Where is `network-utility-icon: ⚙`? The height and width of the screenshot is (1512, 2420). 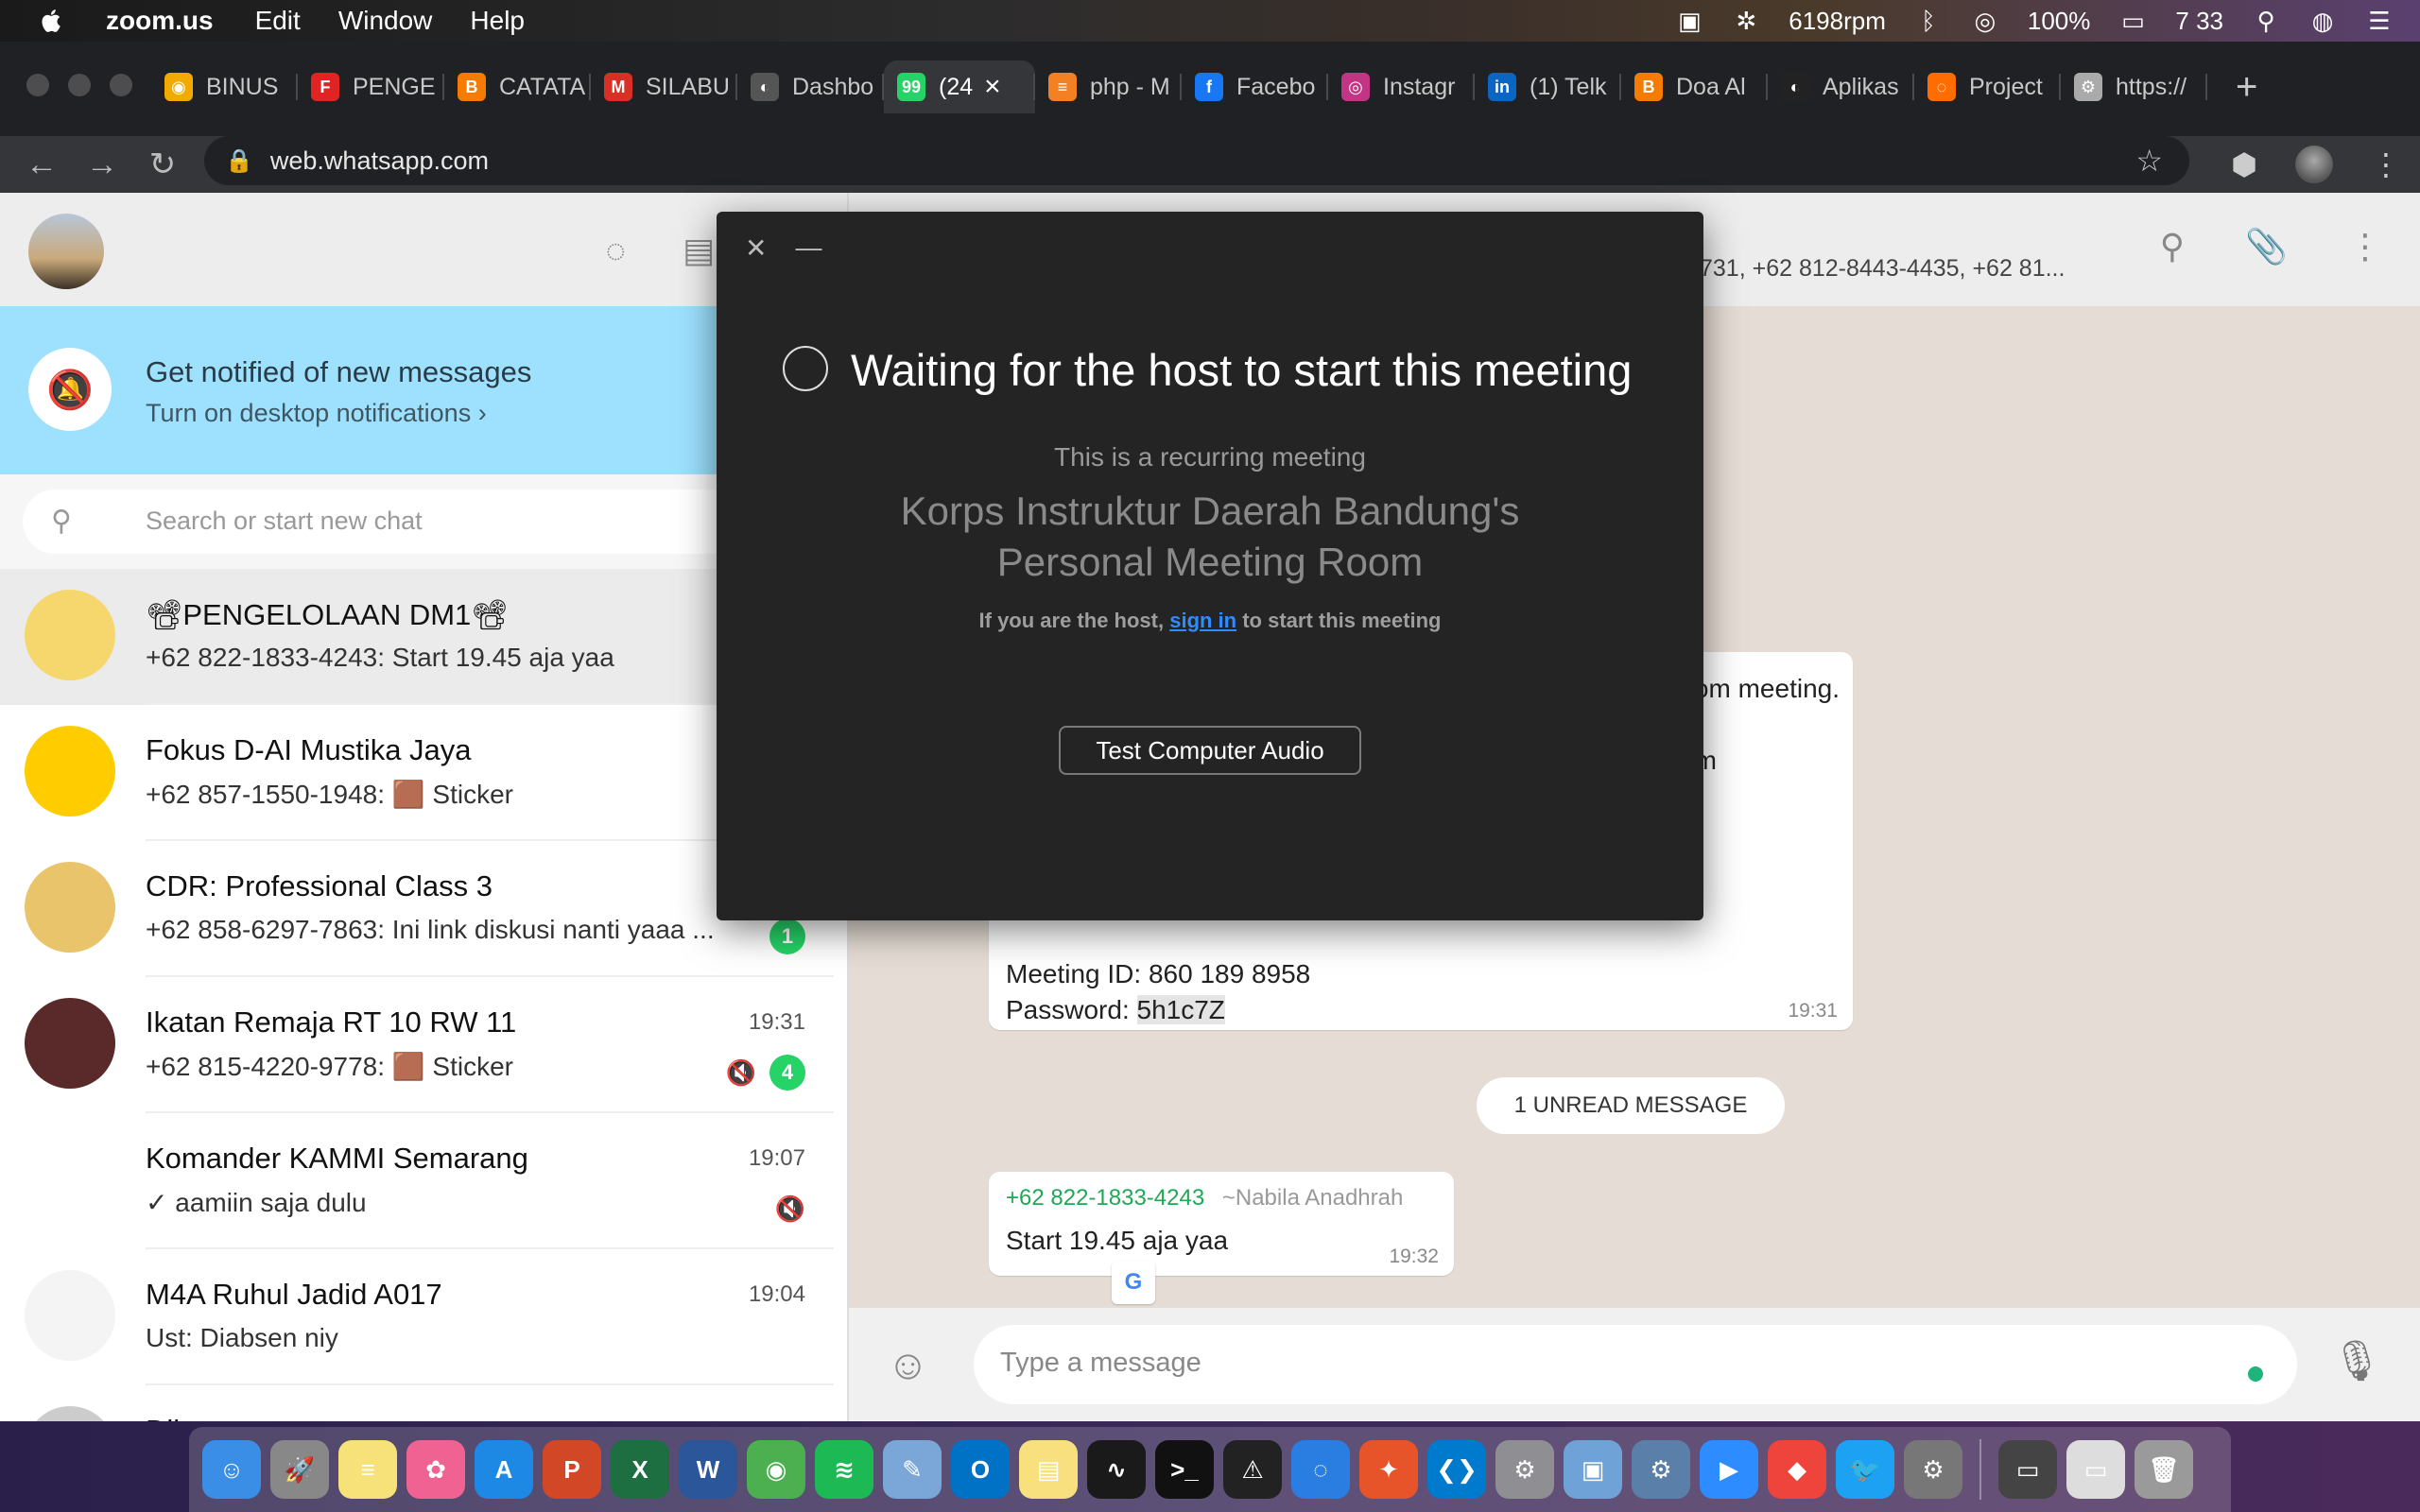 network-utility-icon: ⚙ is located at coordinates (1661, 1469).